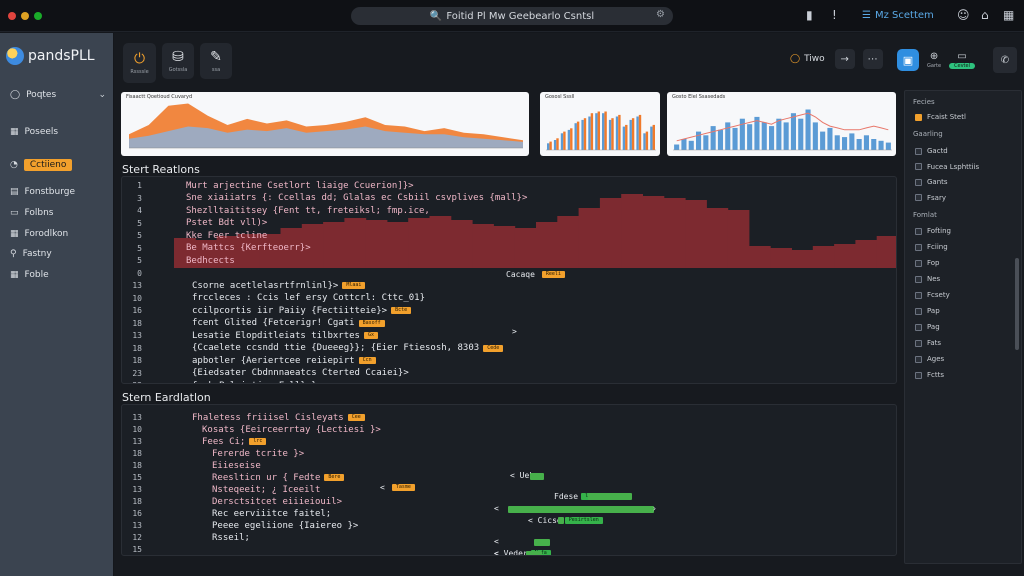 The width and height of the screenshot is (1024, 576). Describe the element at coordinates (931, 247) in the screenshot. I see `filter-item: Fciing` at that location.